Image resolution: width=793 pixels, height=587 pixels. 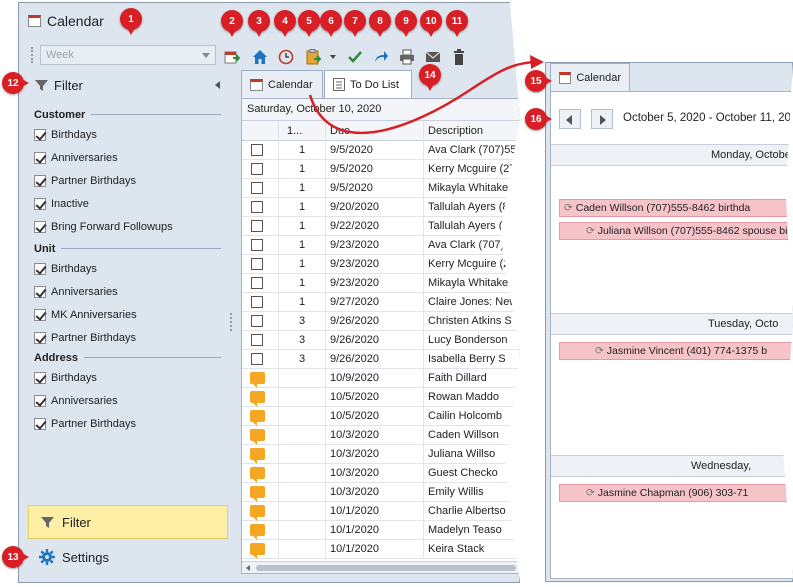 I want to click on table-row: 10/3/2020 Caden Willson, so click(x=381, y=435).